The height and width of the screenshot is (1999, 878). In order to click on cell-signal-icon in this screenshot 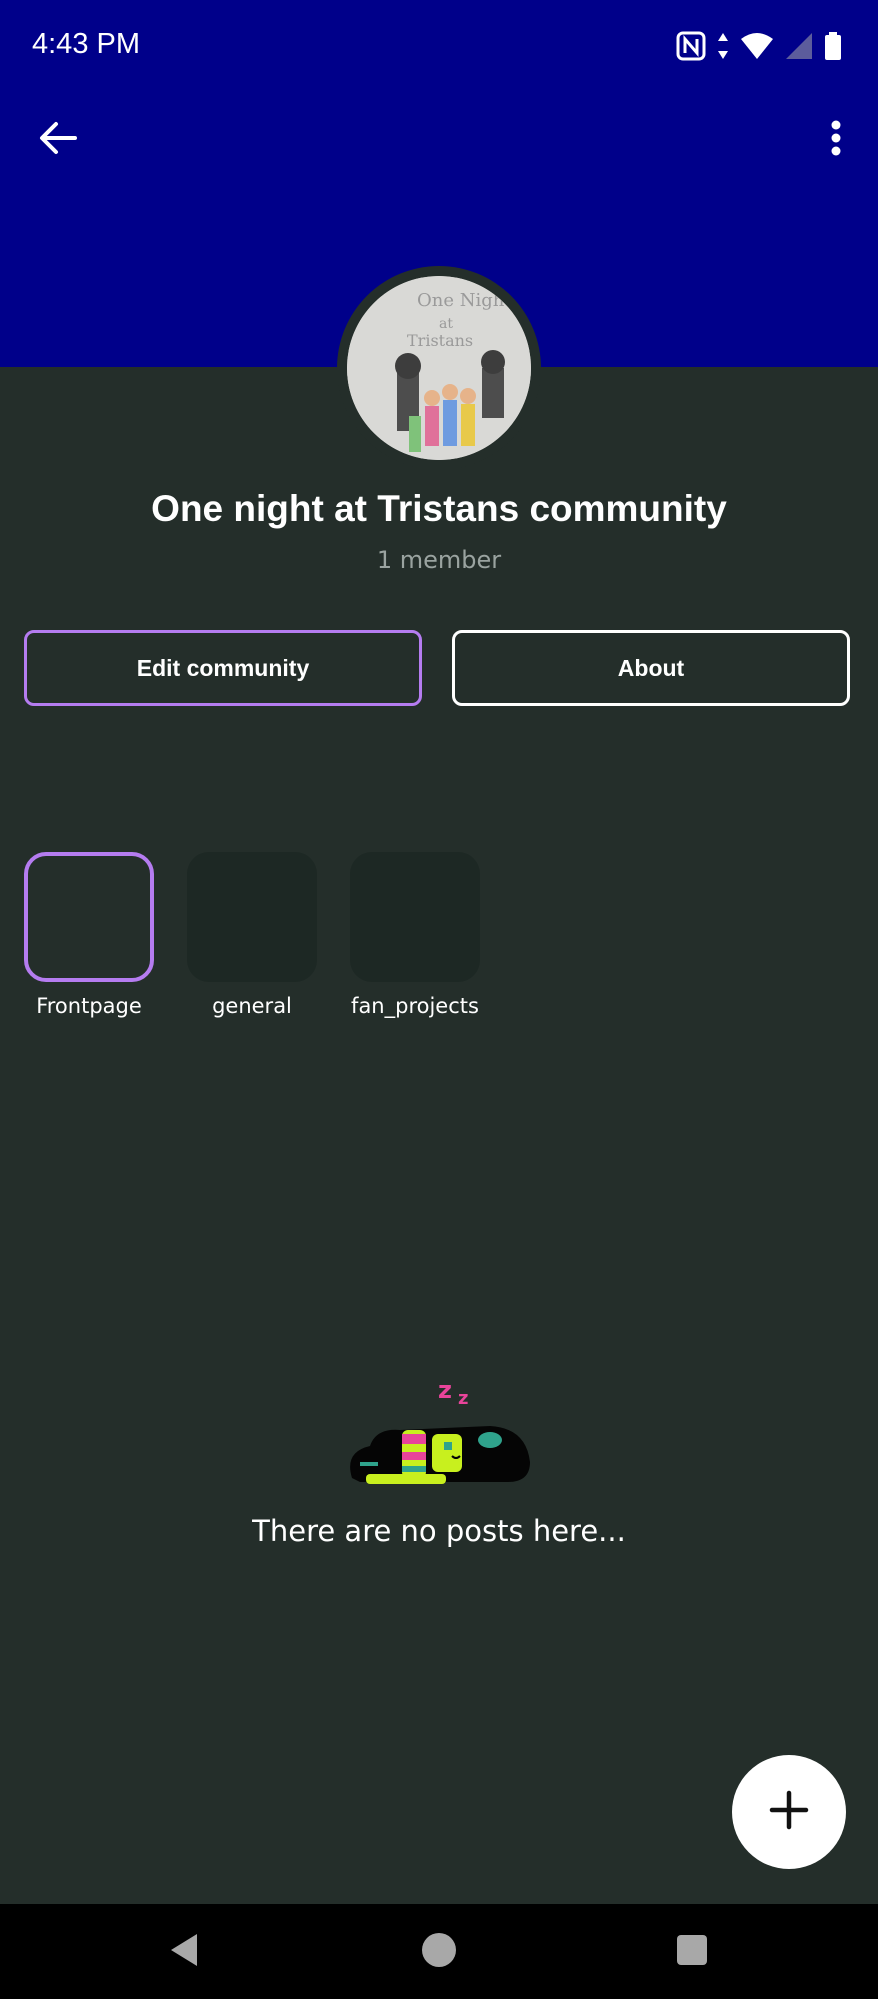, I will do `click(799, 48)`.